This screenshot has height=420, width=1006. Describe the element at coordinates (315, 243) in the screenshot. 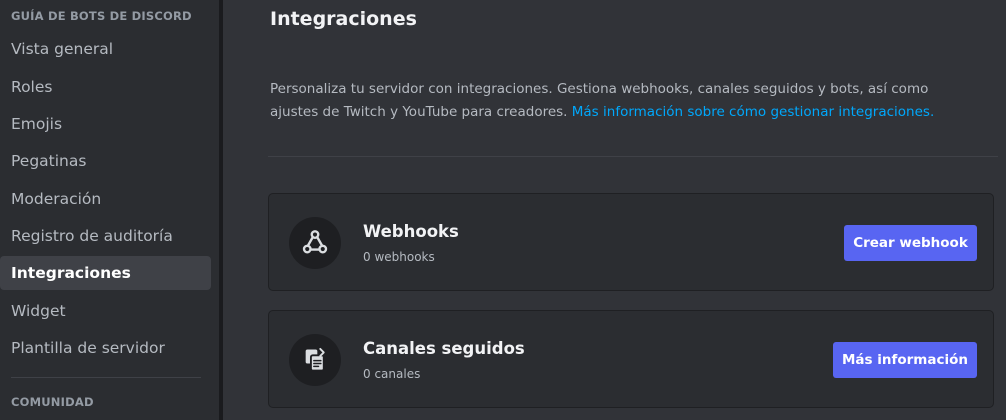

I see `webhook-icon` at that location.